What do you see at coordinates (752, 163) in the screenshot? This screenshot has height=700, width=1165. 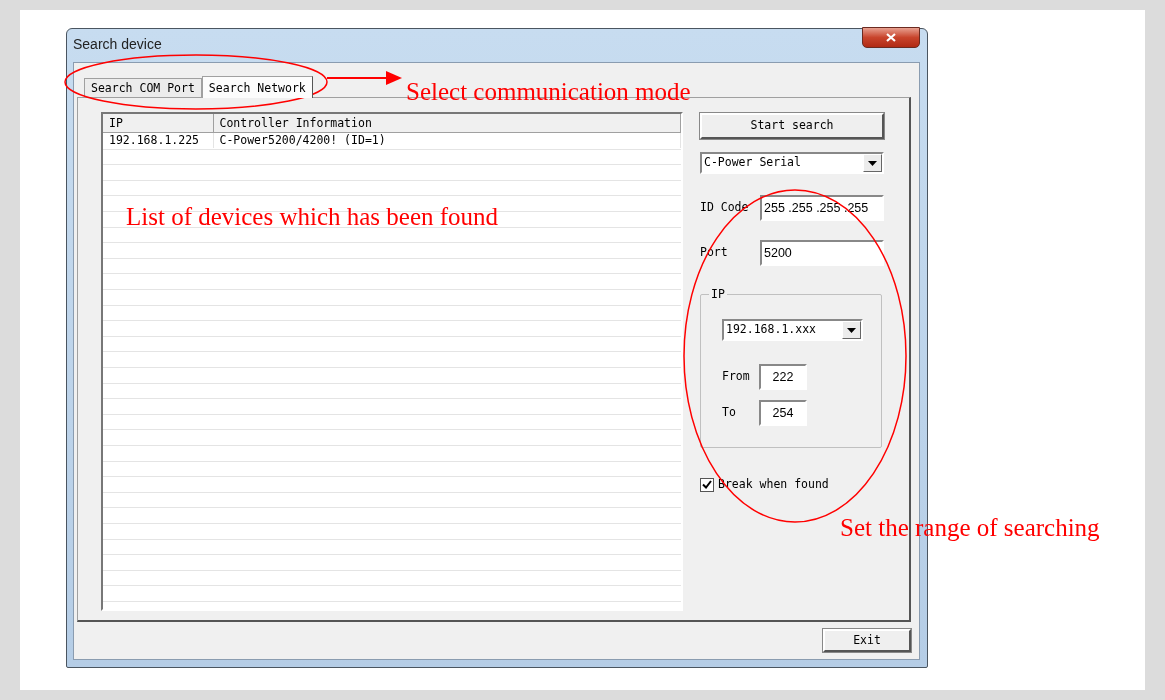 I see `dropdown-value: C-Power Serial` at bounding box center [752, 163].